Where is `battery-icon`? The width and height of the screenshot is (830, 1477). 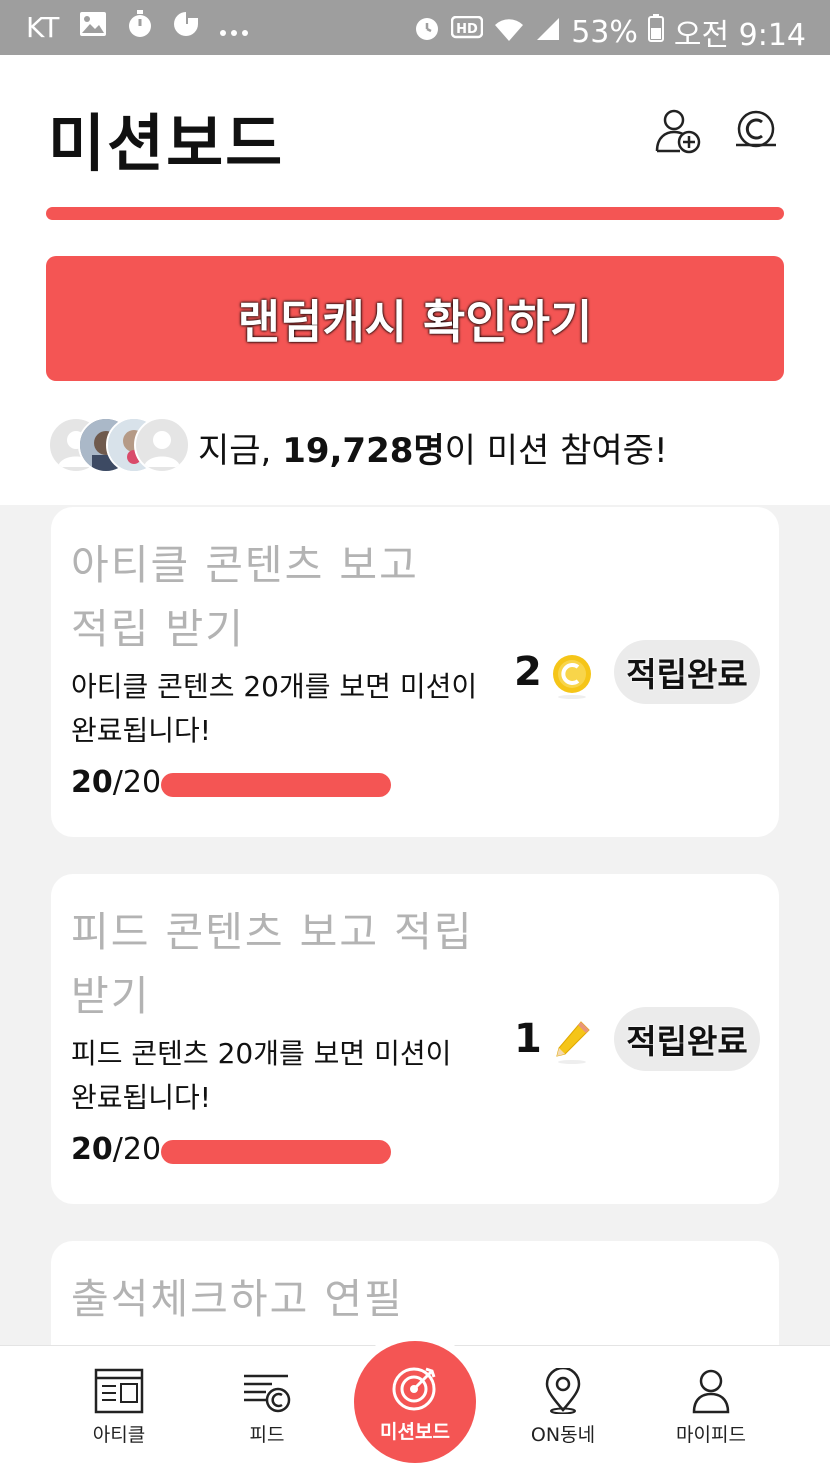 battery-icon is located at coordinates (655, 32).